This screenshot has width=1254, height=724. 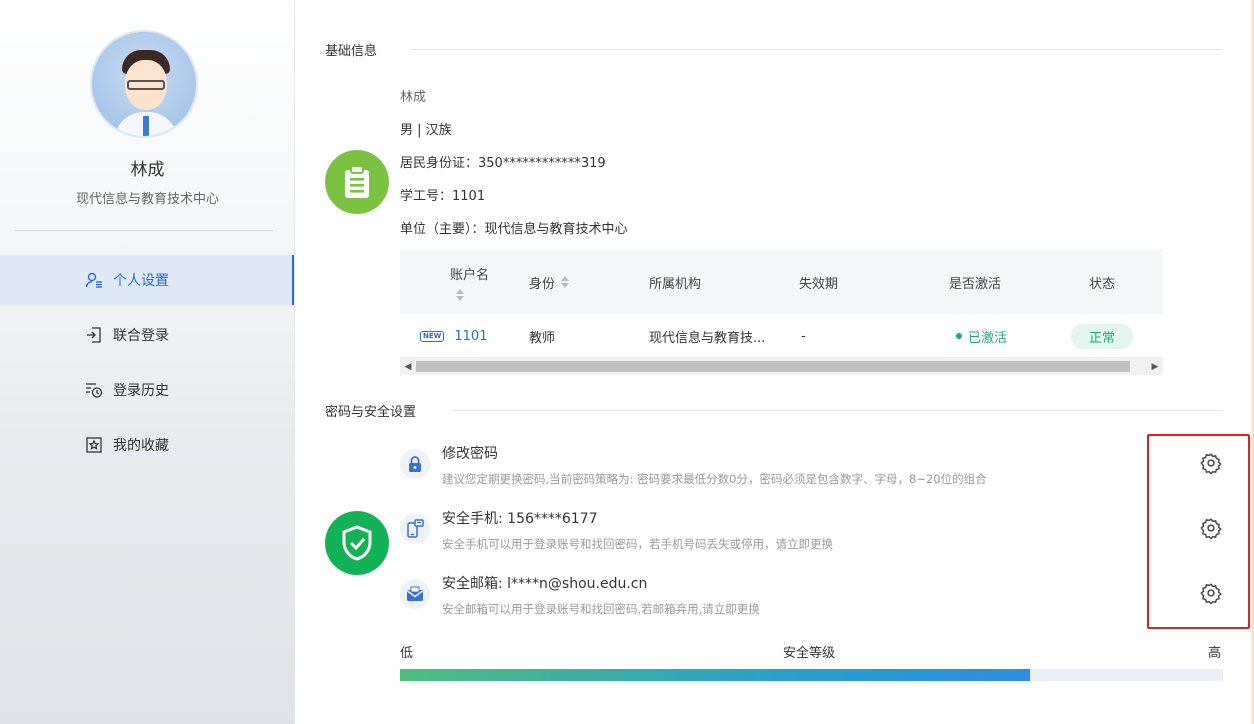 I want to click on scrollbar-thumb, so click(x=773, y=366).